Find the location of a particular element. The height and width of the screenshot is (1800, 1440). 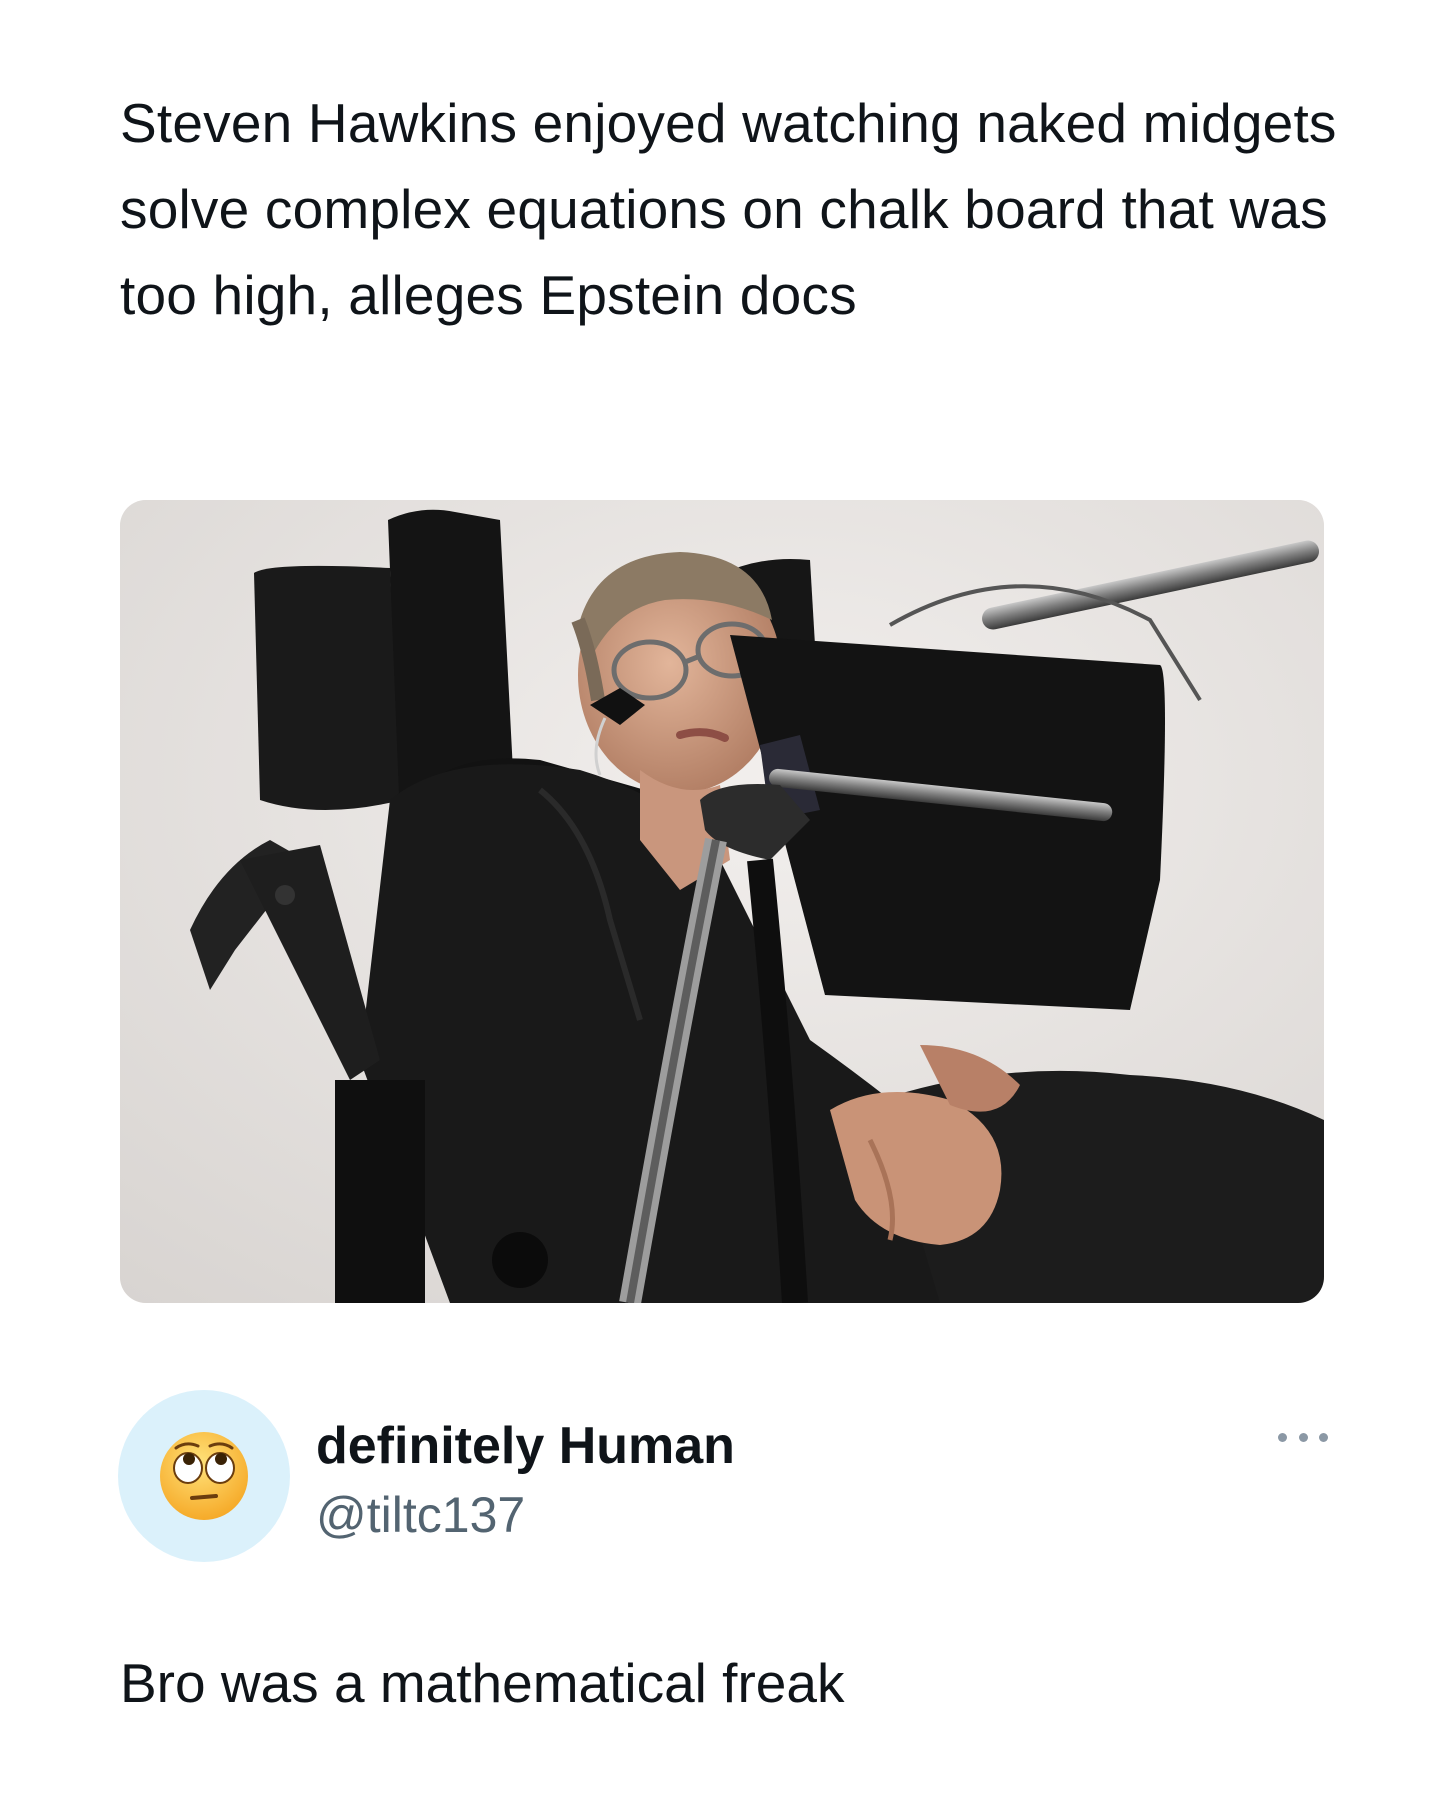

author-display-name: definitely Human is located at coordinates (525, 1446).